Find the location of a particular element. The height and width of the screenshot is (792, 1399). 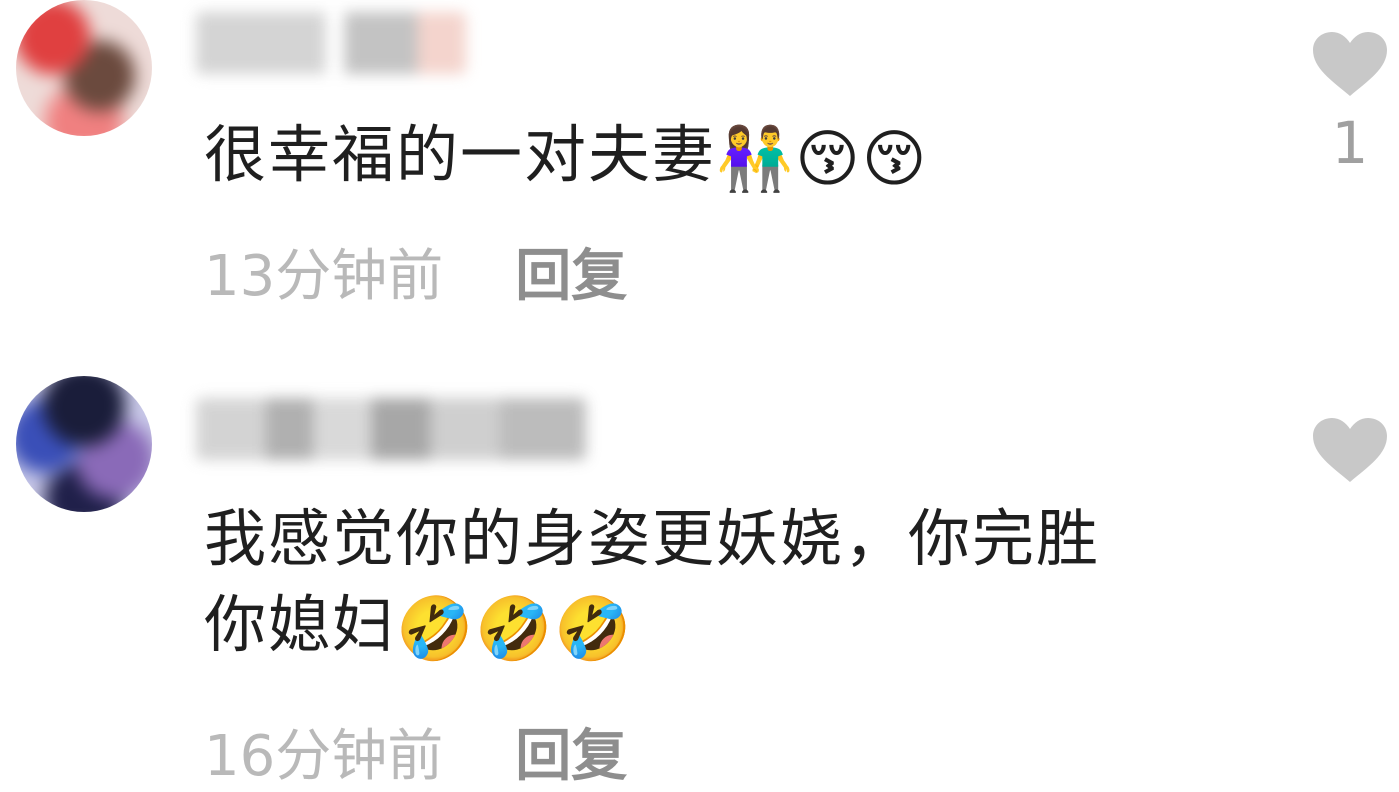

comment-text: 我感觉你的身姿更妖娆，你完胜 你媳妇🤣🤣🤣 is located at coordinates (652, 582).